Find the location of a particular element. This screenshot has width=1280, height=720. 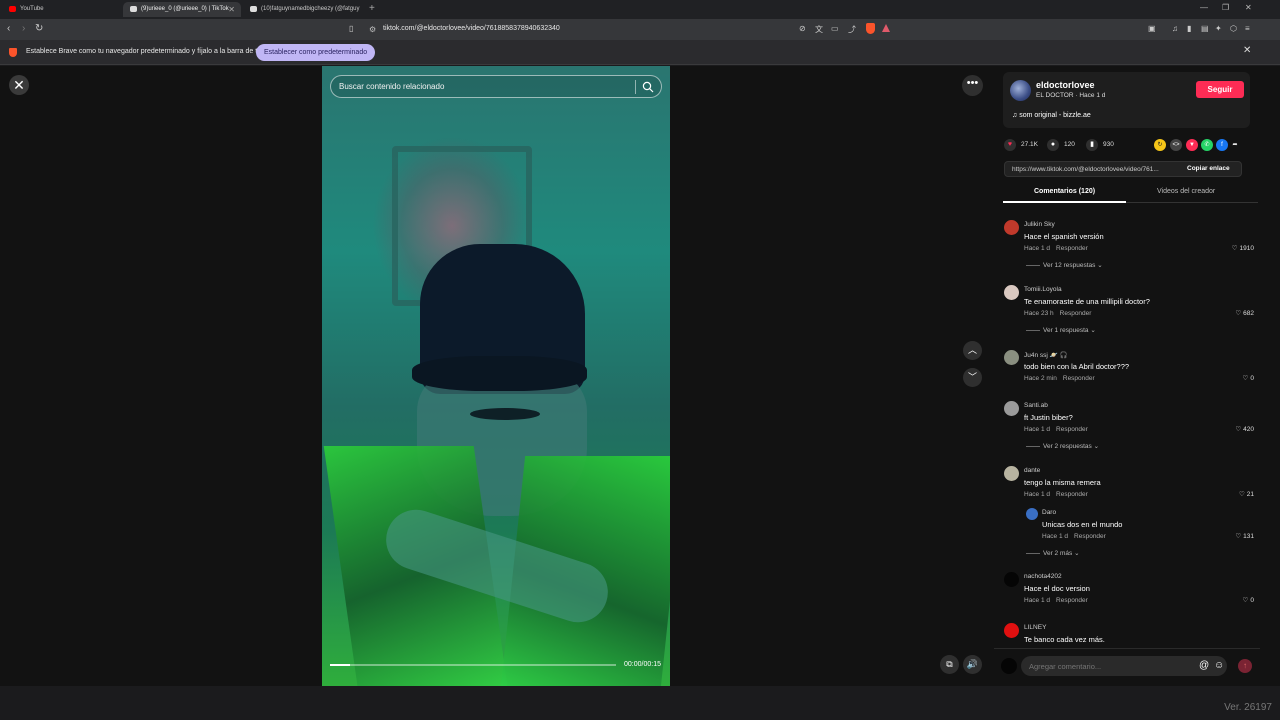

video-progress-bar is located at coordinates (473, 665).